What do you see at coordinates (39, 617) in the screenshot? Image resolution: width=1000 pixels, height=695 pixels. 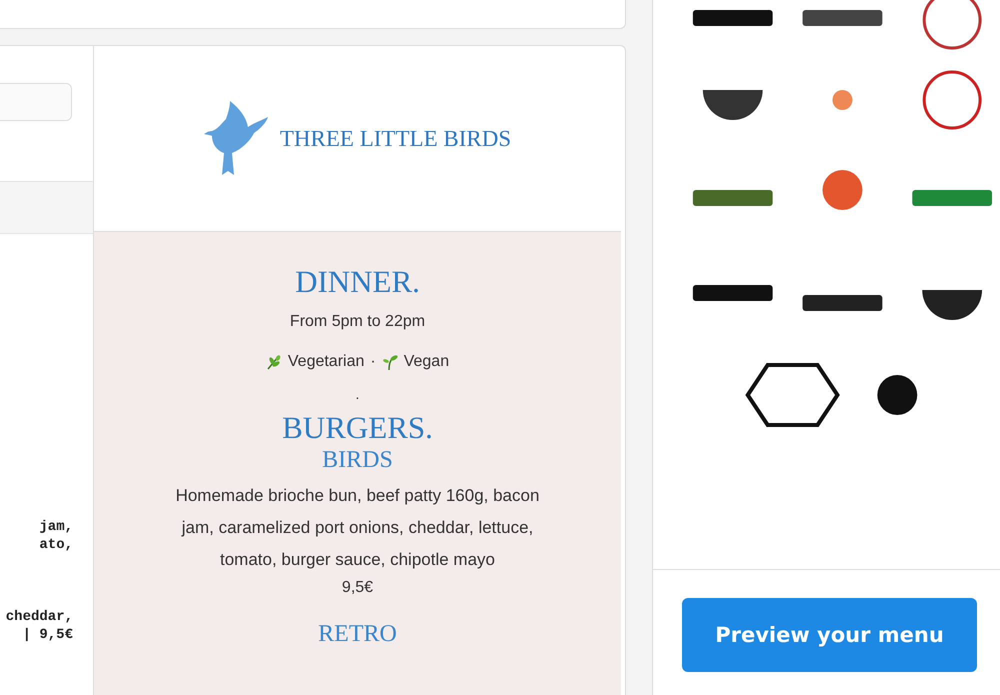 I see `code-line: cheddar,` at bounding box center [39, 617].